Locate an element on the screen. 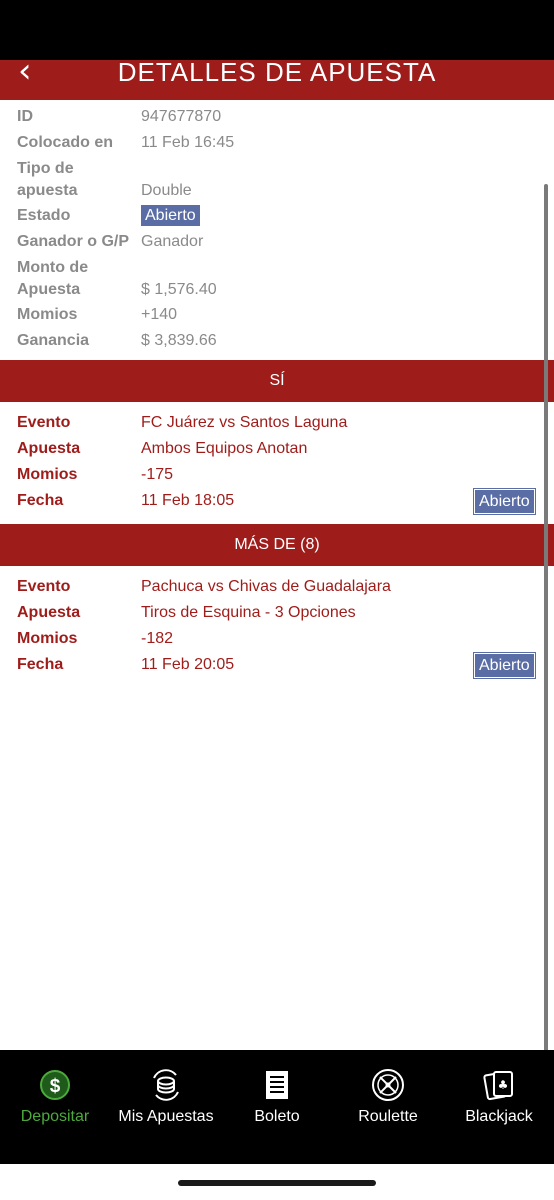 This screenshot has height=1200, width=554. detail-label: Ganancia is located at coordinates (53, 340).